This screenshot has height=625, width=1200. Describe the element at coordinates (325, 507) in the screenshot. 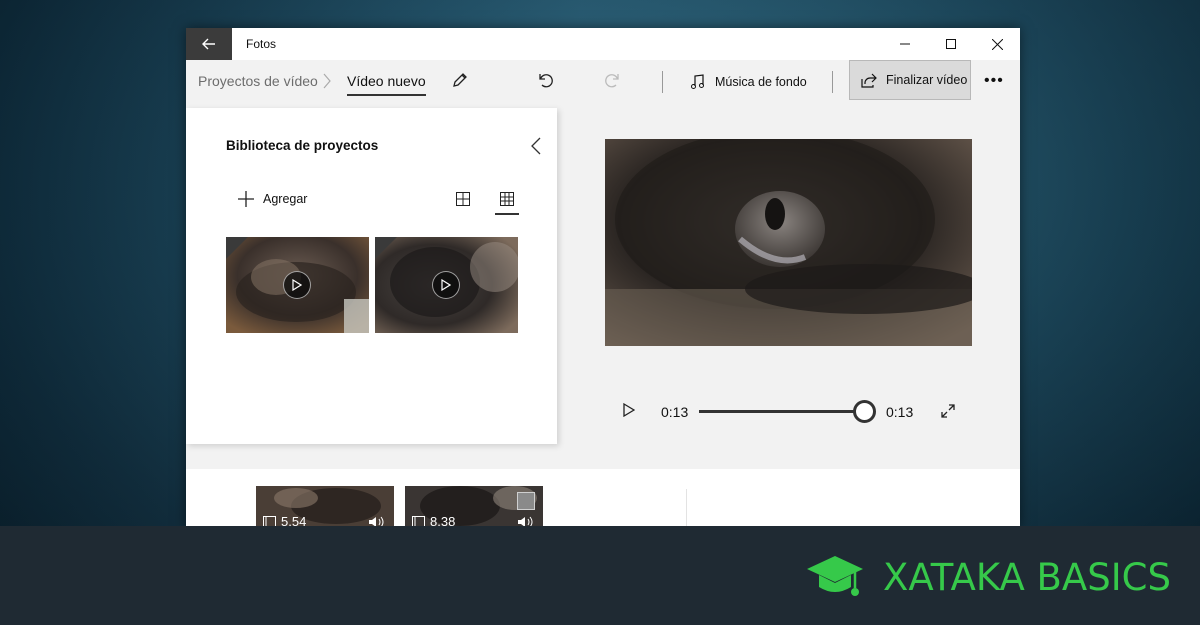

I see `storyboard-clip: 5.54` at that location.